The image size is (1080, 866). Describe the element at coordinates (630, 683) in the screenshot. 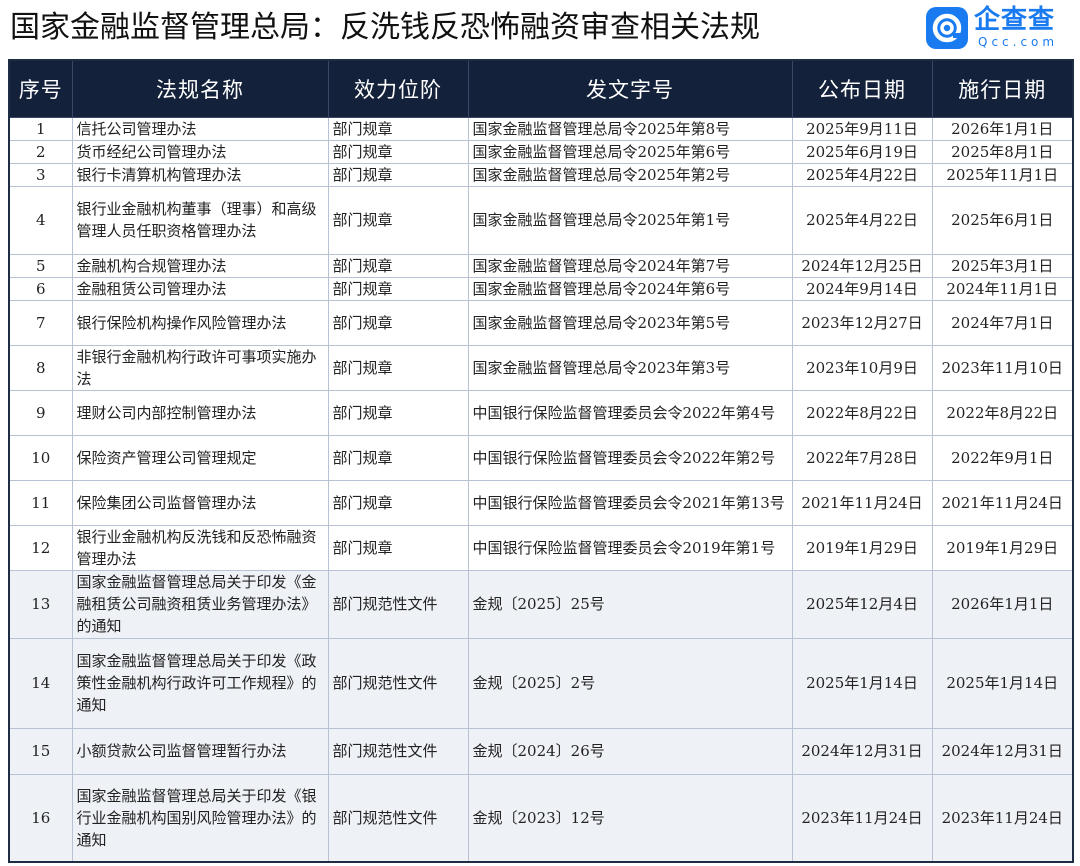

I see `cell-doc-number: 金规〔2025〕2号` at that location.